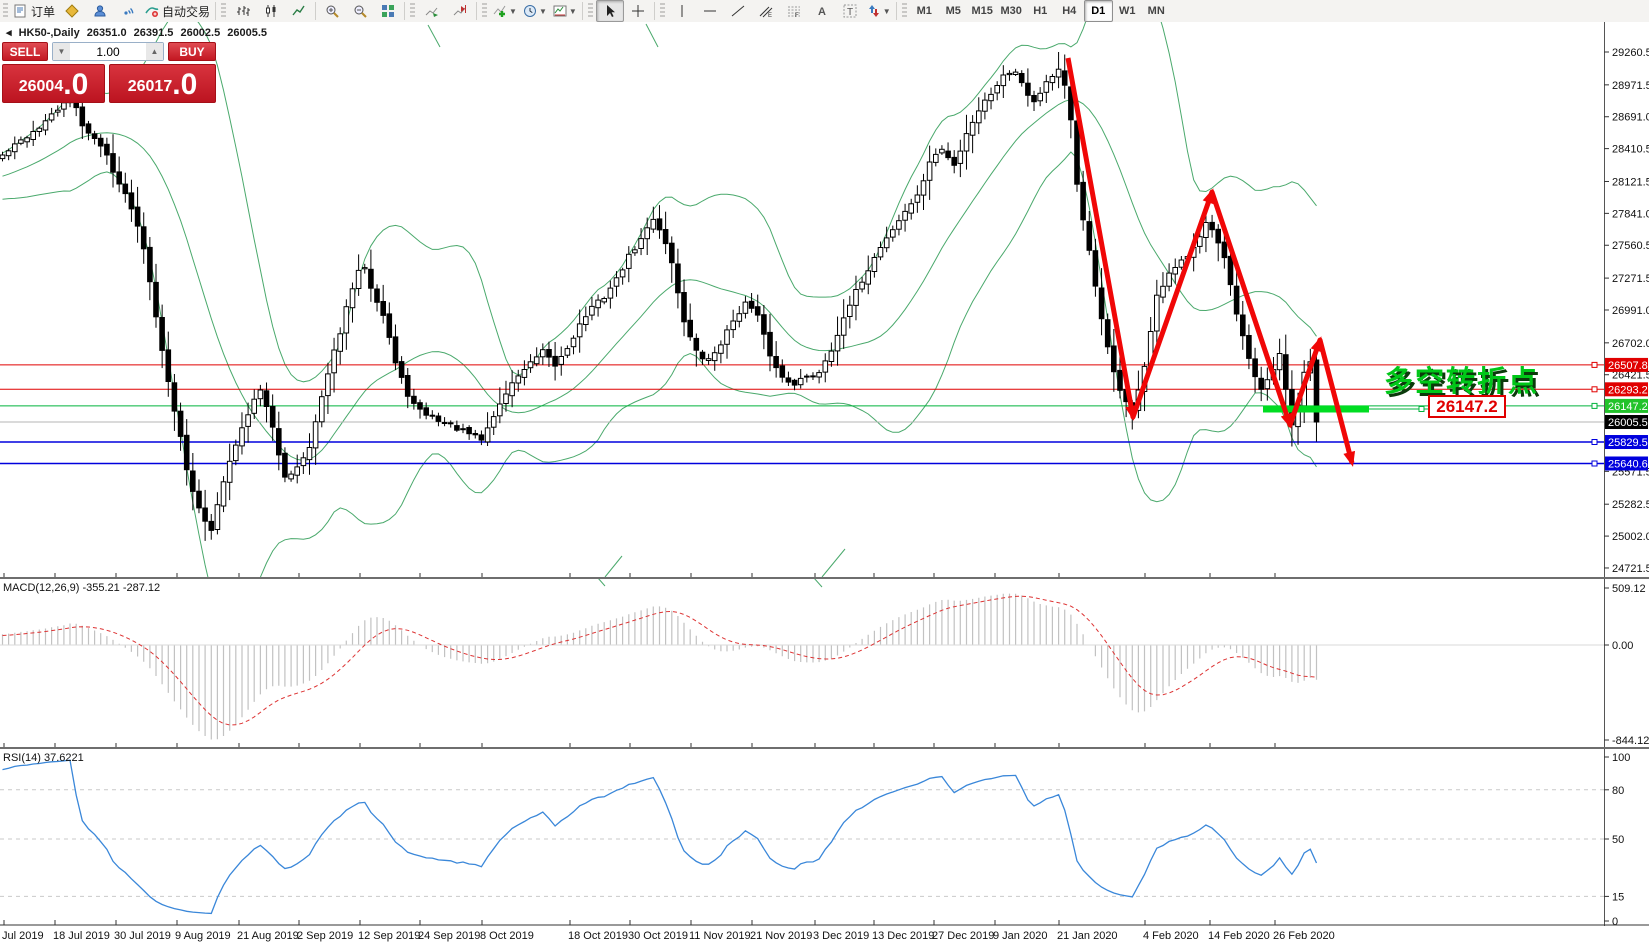  Describe the element at coordinates (128, 11) in the screenshot. I see `signals-icon` at that location.